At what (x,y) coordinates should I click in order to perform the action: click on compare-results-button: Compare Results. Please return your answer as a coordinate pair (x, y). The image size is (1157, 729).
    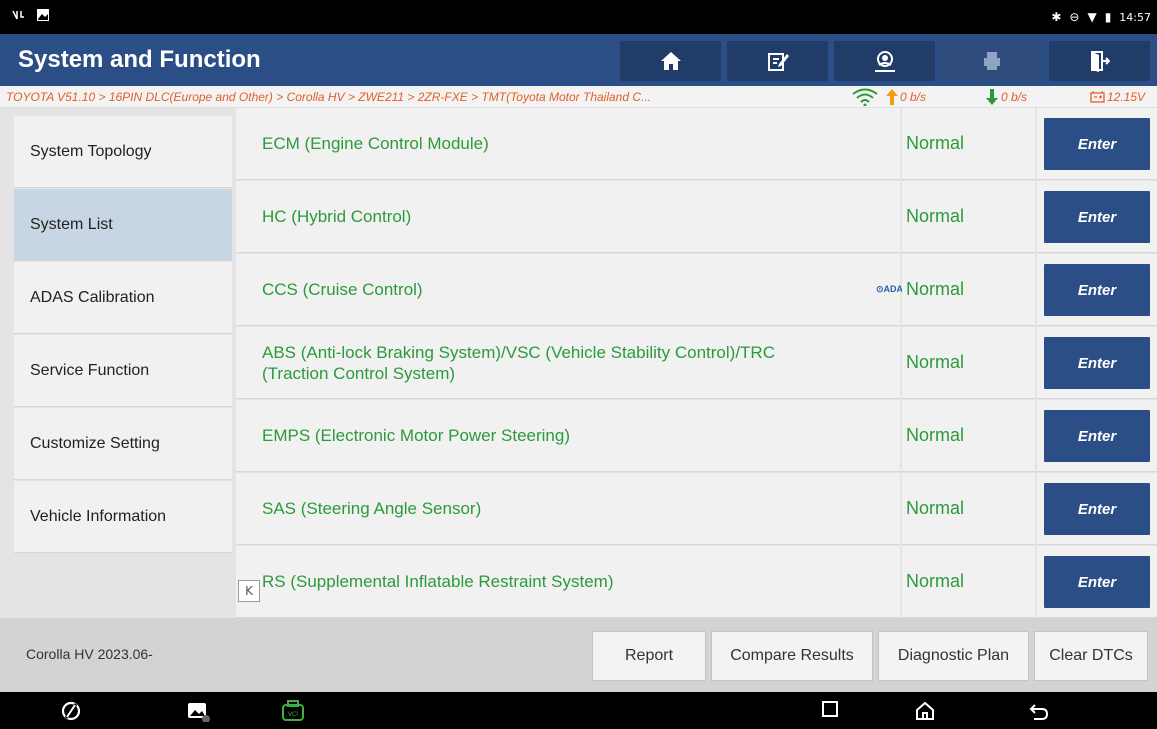
    Looking at the image, I should click on (792, 656).